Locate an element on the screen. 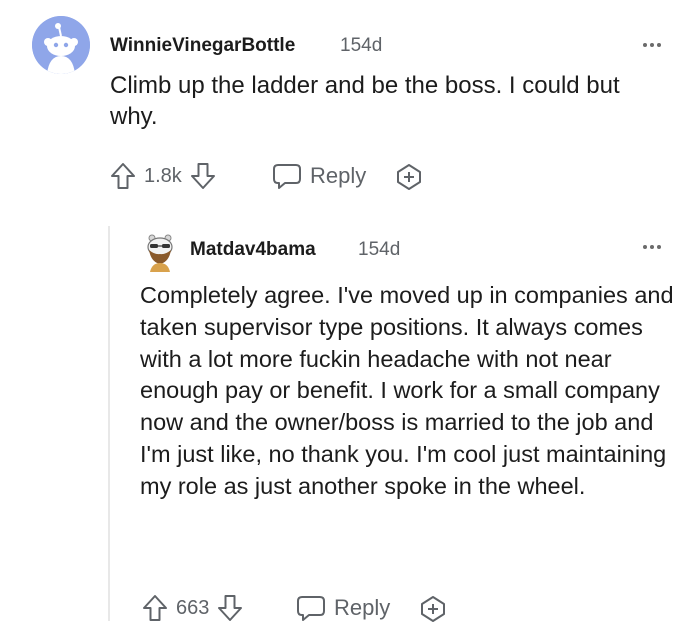 This screenshot has height=623, width=700. vote-bar: 1.8k is located at coordinates (163, 176).